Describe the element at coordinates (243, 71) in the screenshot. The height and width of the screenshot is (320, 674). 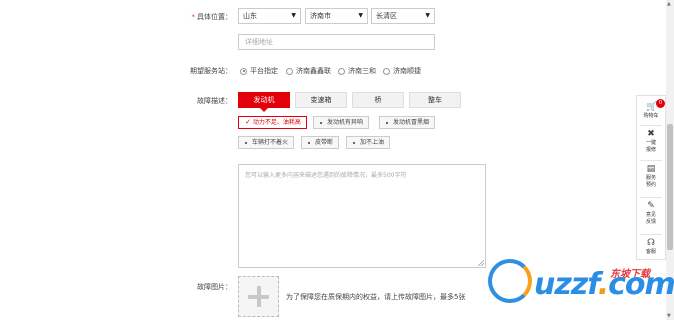
I see `radio-checked-icon` at that location.